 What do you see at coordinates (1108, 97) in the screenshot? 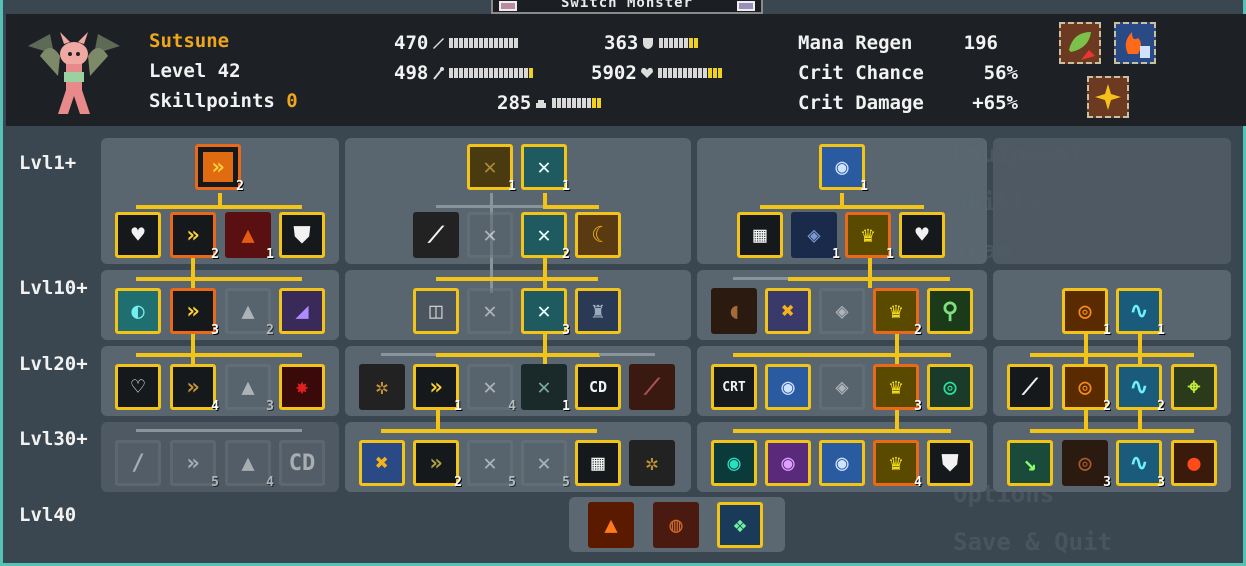
I see `sparkle-buff-icon` at bounding box center [1108, 97].